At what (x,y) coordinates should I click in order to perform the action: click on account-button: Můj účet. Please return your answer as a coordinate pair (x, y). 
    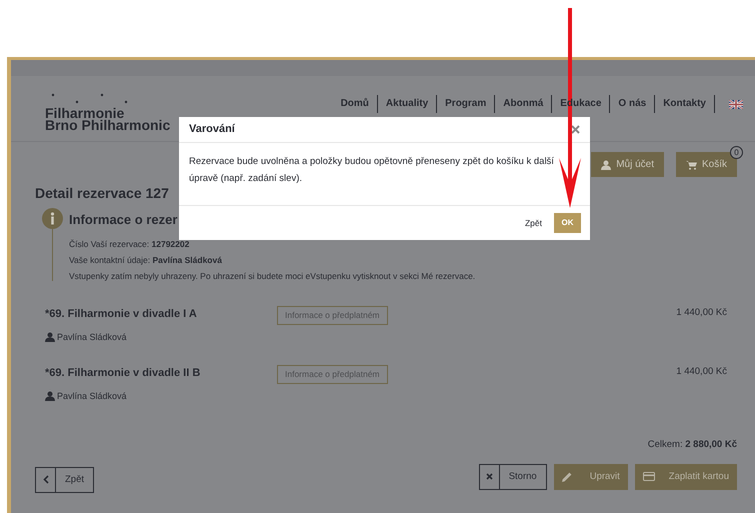
    Looking at the image, I should click on (627, 164).